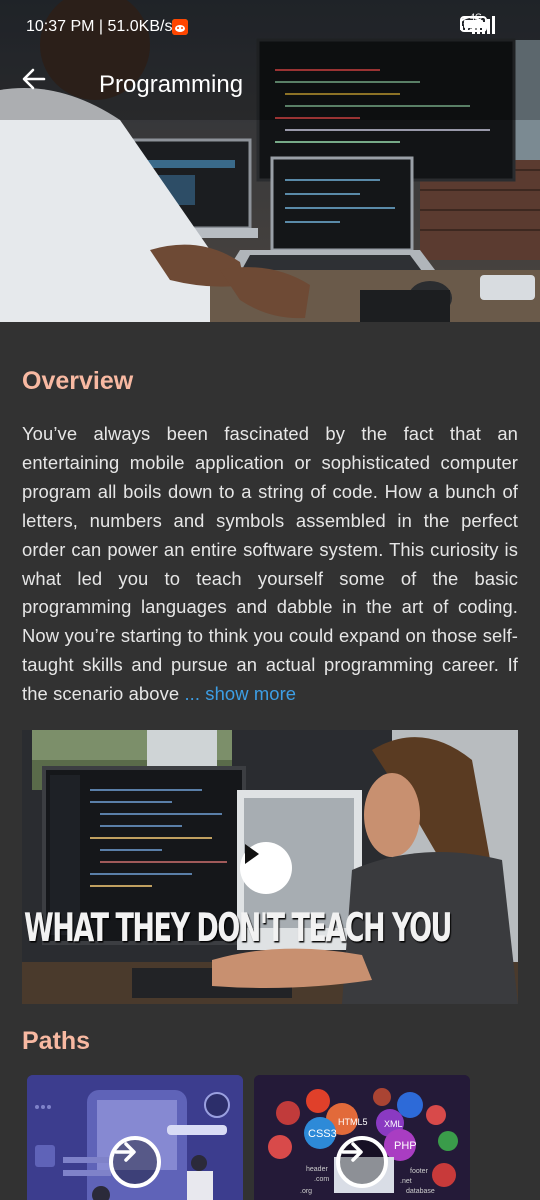 The image size is (540, 1200). I want to click on page-title: Programming, so click(171, 84).